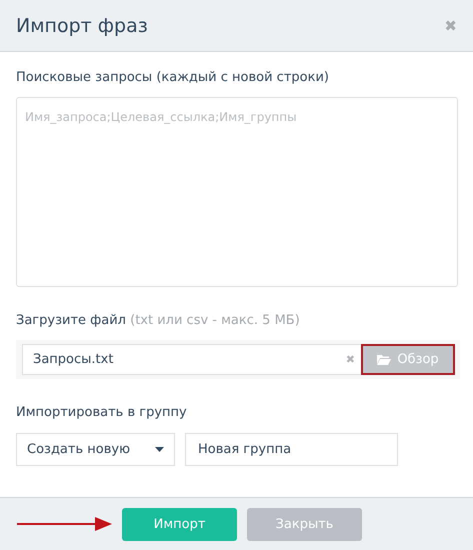 The height and width of the screenshot is (550, 473). I want to click on file-input: Запросы.txt ✖, so click(191, 359).